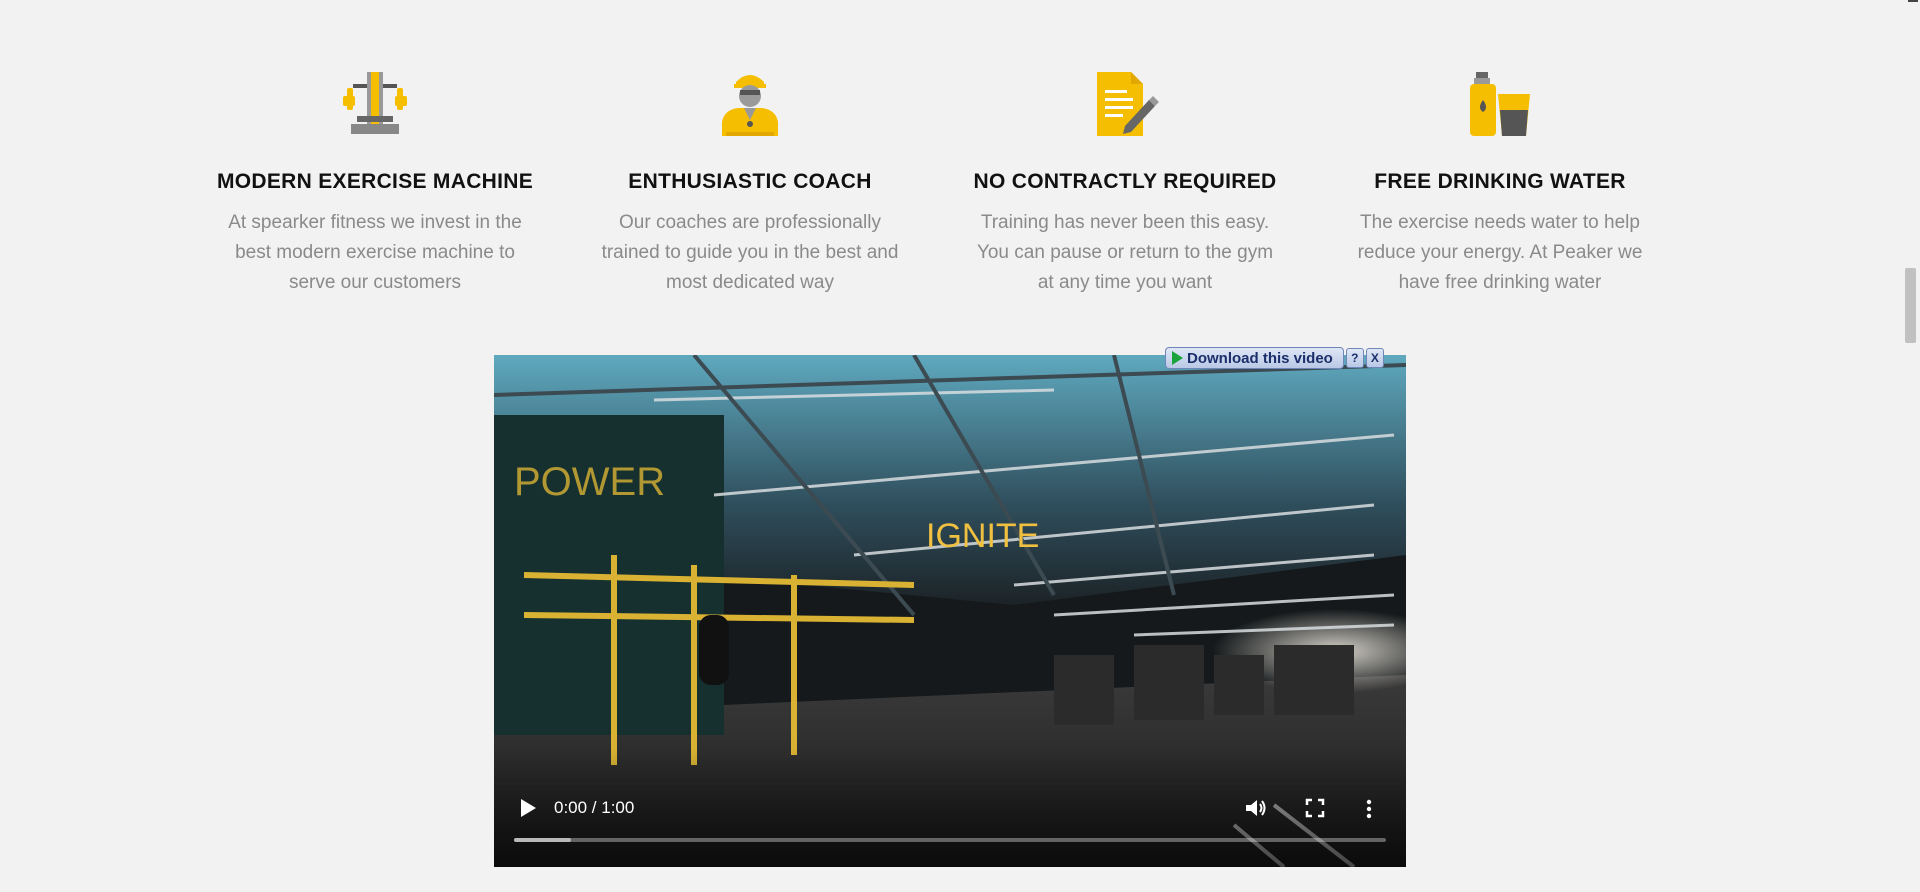 The image size is (1920, 892). I want to click on buffered-bar, so click(542, 840).